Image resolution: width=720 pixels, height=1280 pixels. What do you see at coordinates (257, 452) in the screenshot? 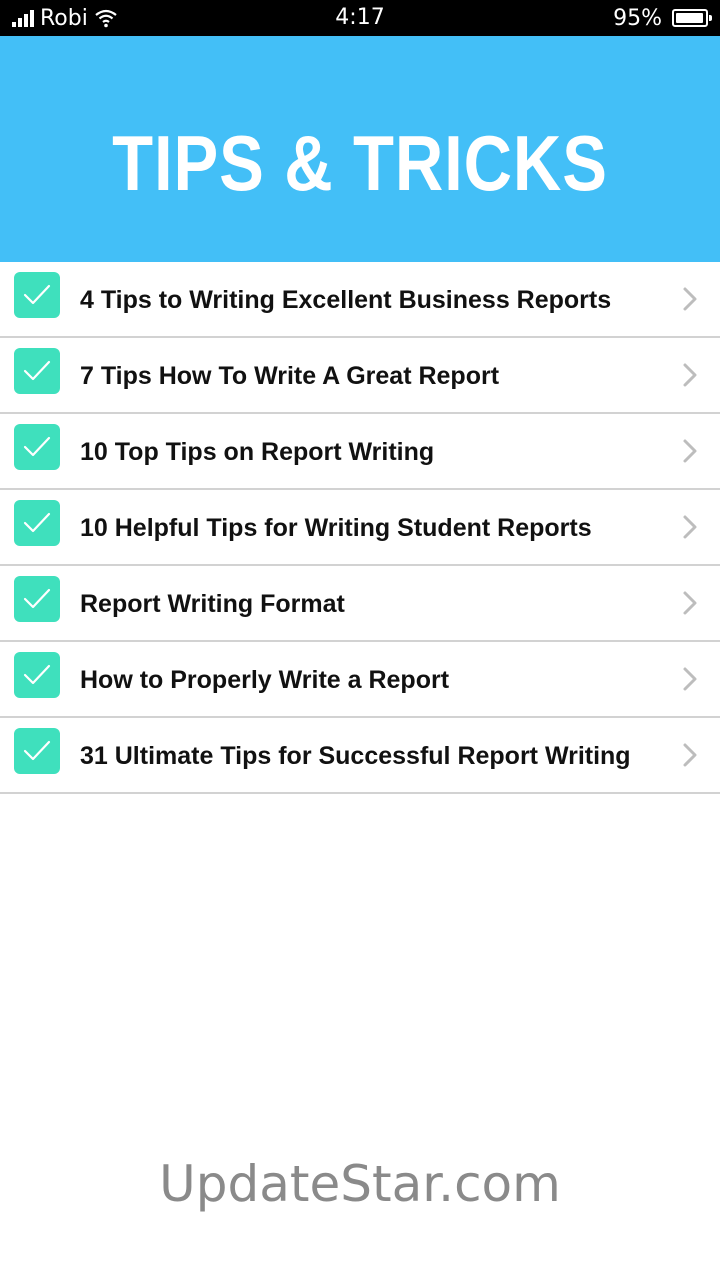
I see `list-item-label: 10 Top Tips on Report Writing` at bounding box center [257, 452].